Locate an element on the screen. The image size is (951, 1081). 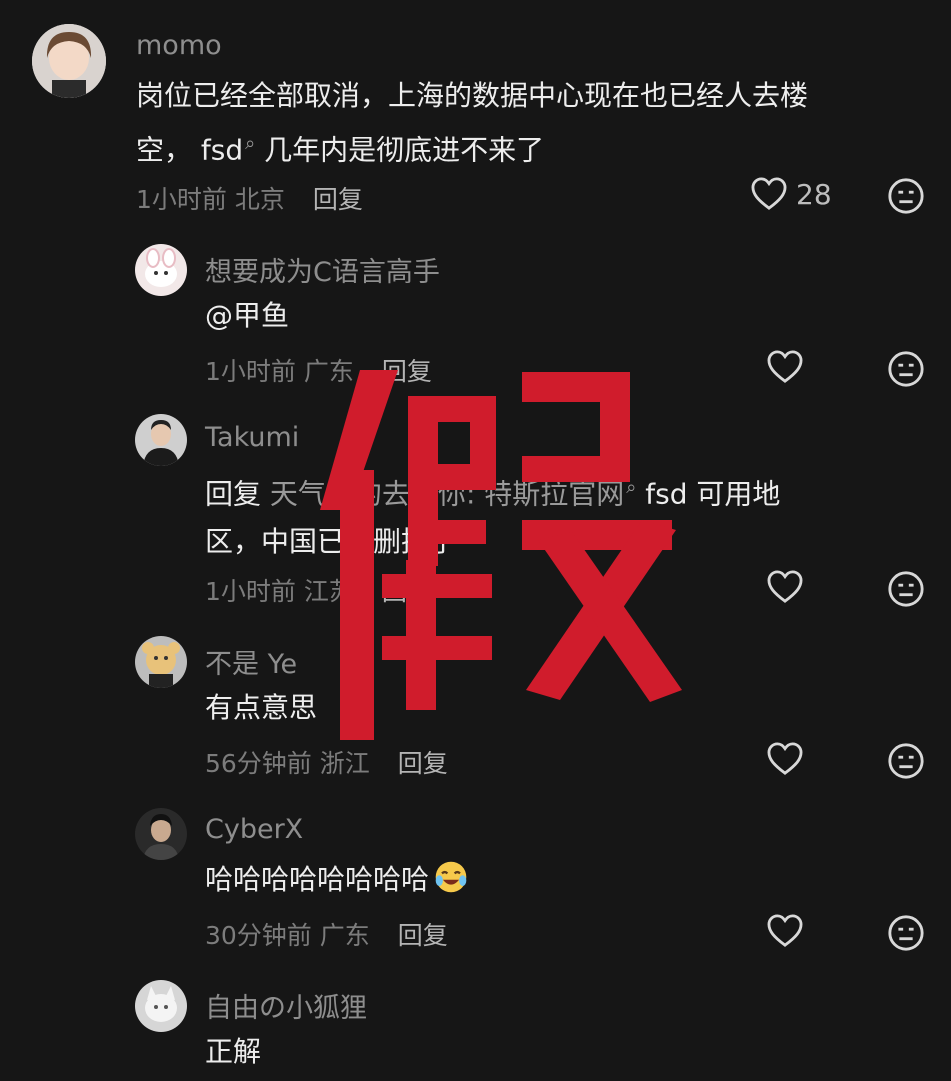
username: Takumi is located at coordinates (252, 437).